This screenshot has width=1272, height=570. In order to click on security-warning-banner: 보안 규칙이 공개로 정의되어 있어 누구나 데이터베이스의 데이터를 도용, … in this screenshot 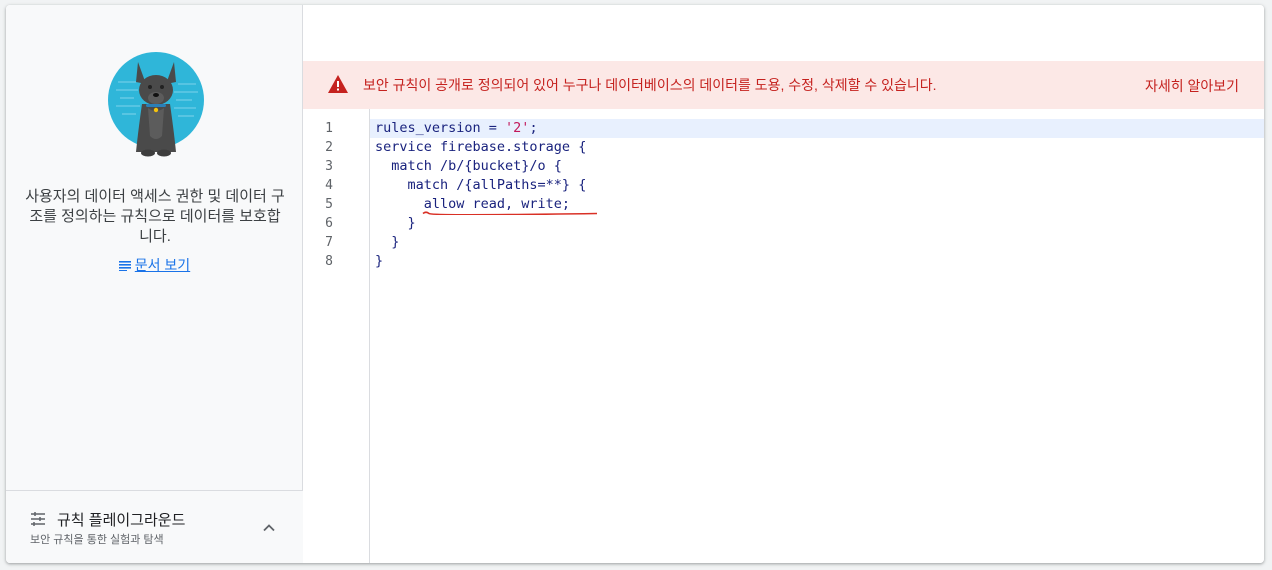, I will do `click(783, 85)`.